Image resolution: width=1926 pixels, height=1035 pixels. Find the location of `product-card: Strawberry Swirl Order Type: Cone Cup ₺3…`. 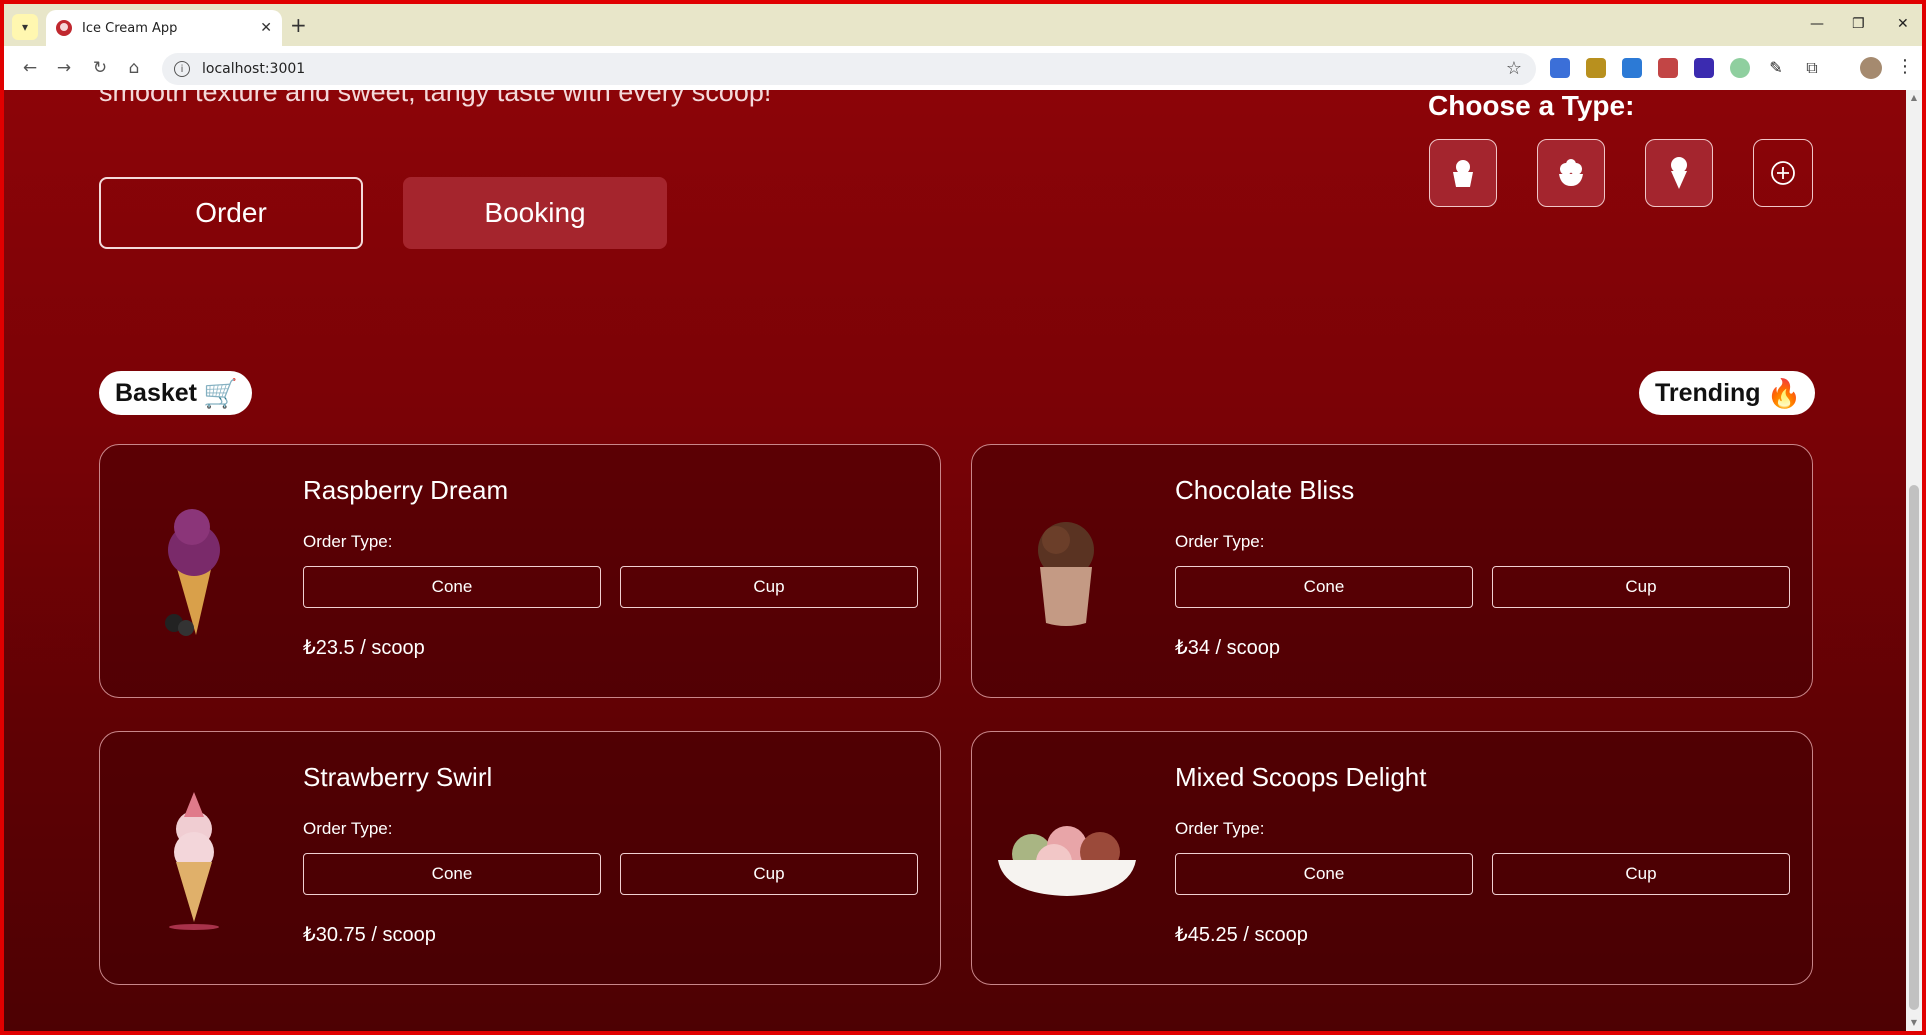

product-card: Strawberry Swirl Order Type: Cone Cup ₺3… is located at coordinates (520, 858).